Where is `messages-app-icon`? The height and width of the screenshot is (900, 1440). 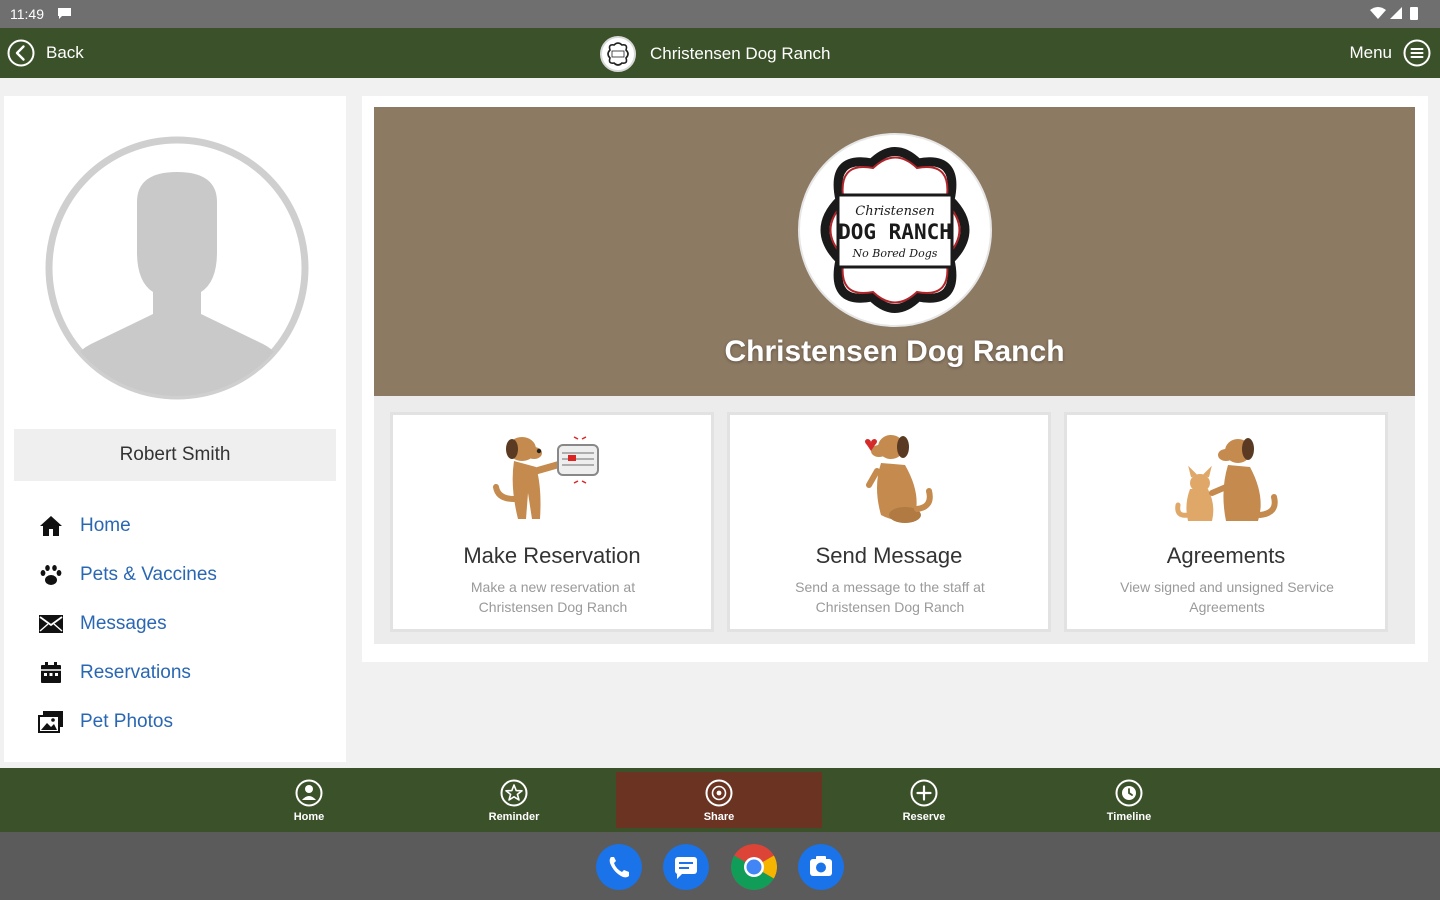 messages-app-icon is located at coordinates (686, 867).